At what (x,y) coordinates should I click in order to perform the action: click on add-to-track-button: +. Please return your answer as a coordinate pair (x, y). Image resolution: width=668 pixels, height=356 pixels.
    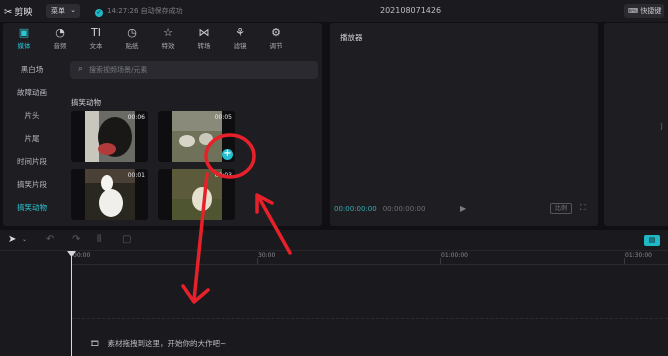
    Looking at the image, I should click on (227, 154).